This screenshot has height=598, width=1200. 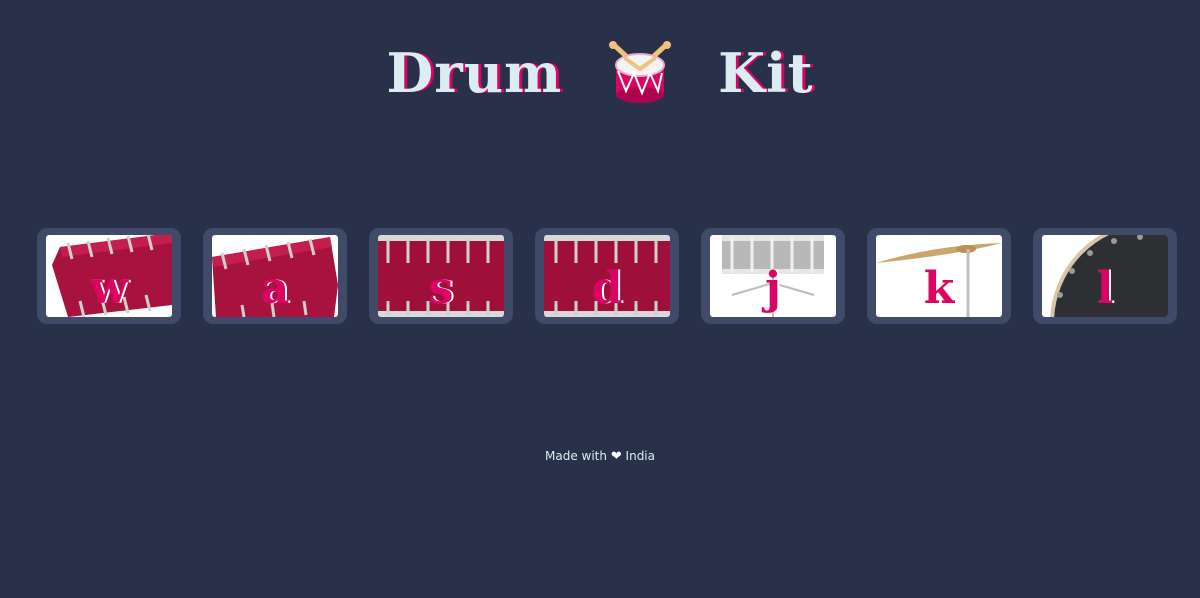 What do you see at coordinates (600, 73) in the screenshot?
I see `page-title: Drum Kit` at bounding box center [600, 73].